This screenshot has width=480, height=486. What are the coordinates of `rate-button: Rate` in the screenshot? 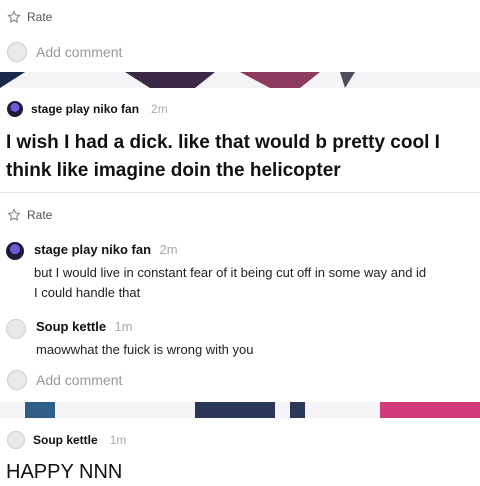 It's located at (29, 215).